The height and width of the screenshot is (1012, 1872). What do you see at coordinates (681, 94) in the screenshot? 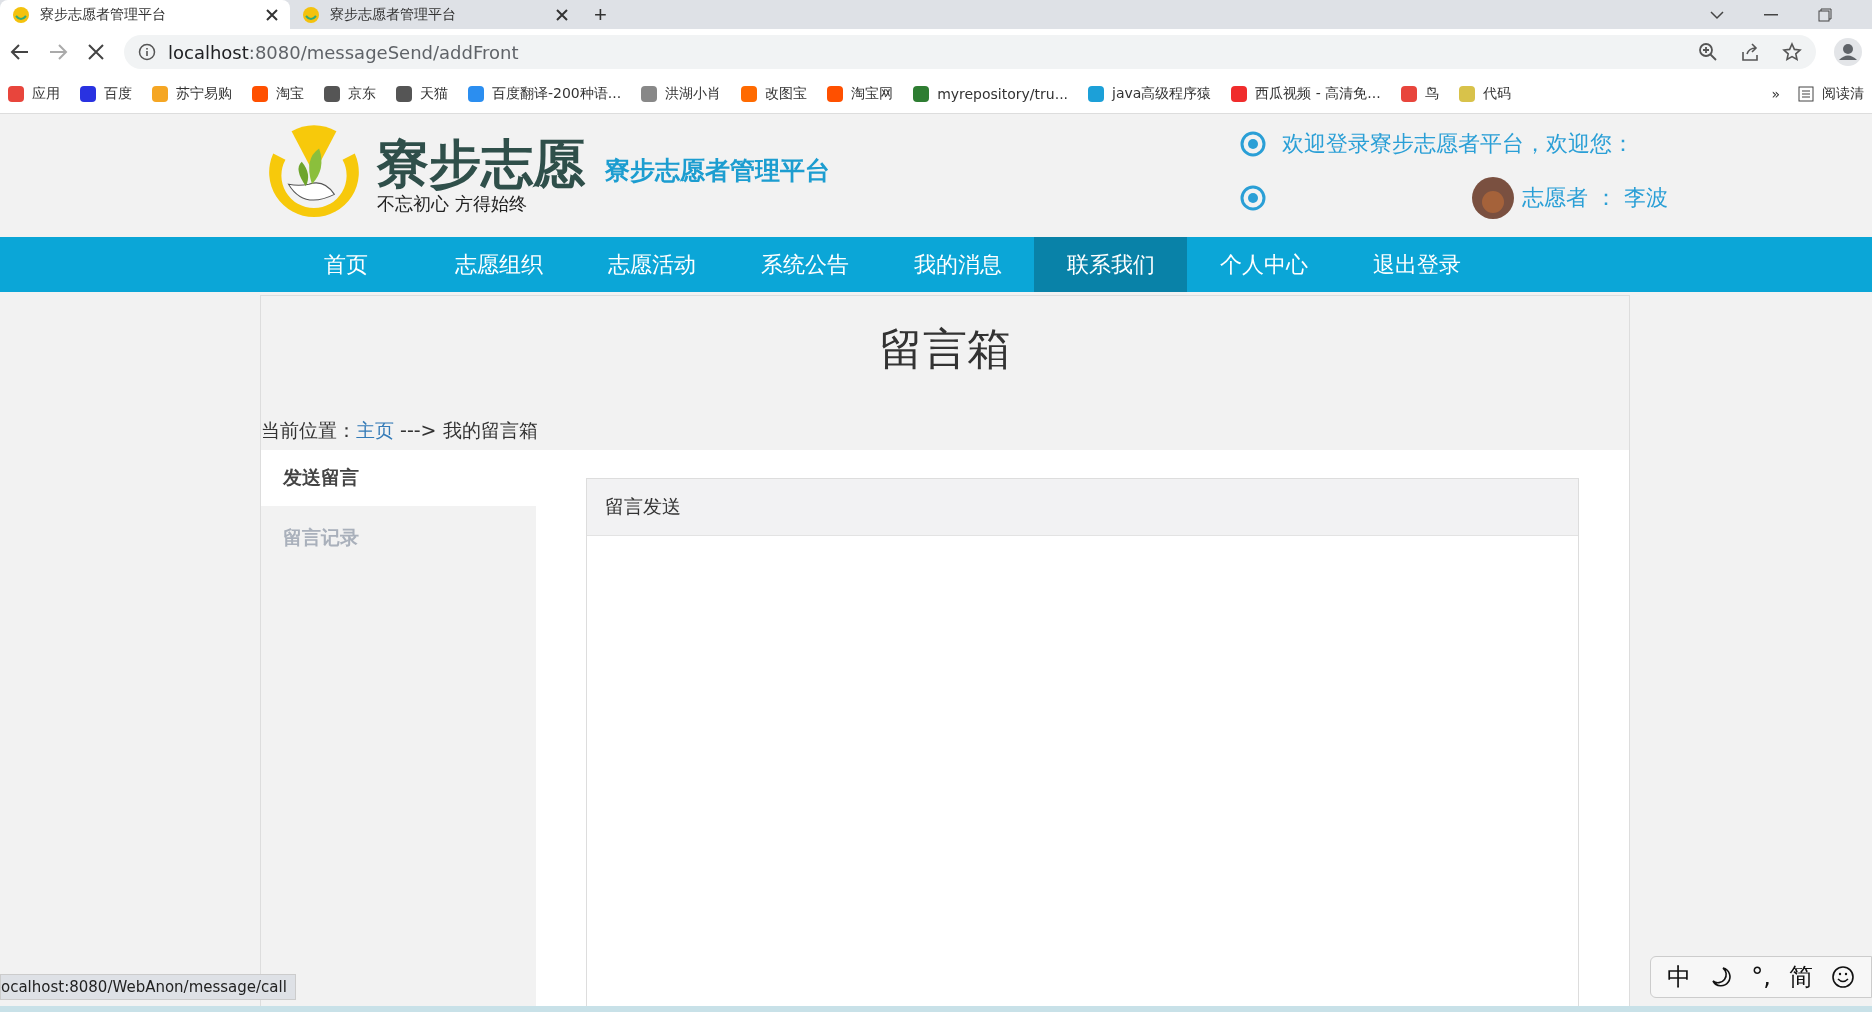
I see `bookmark: 洪湖小肖` at bounding box center [681, 94].